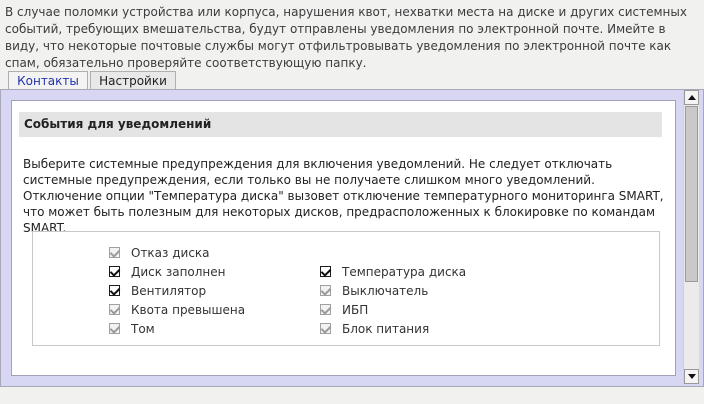 The height and width of the screenshot is (404, 704). Describe the element at coordinates (691, 194) in the screenshot. I see `scrollbar-thumb` at that location.